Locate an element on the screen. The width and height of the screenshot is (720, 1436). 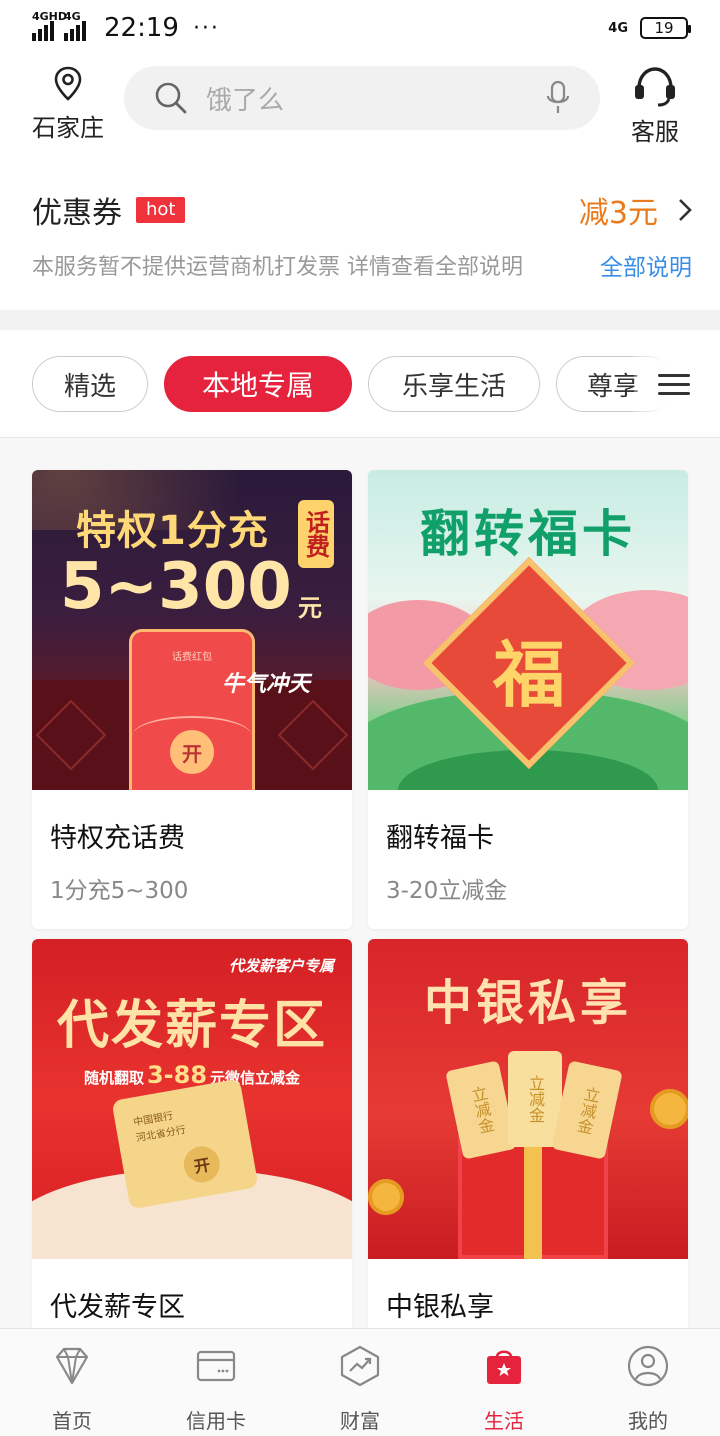
location-selector: 石家庄 is located at coordinates (68, 104).